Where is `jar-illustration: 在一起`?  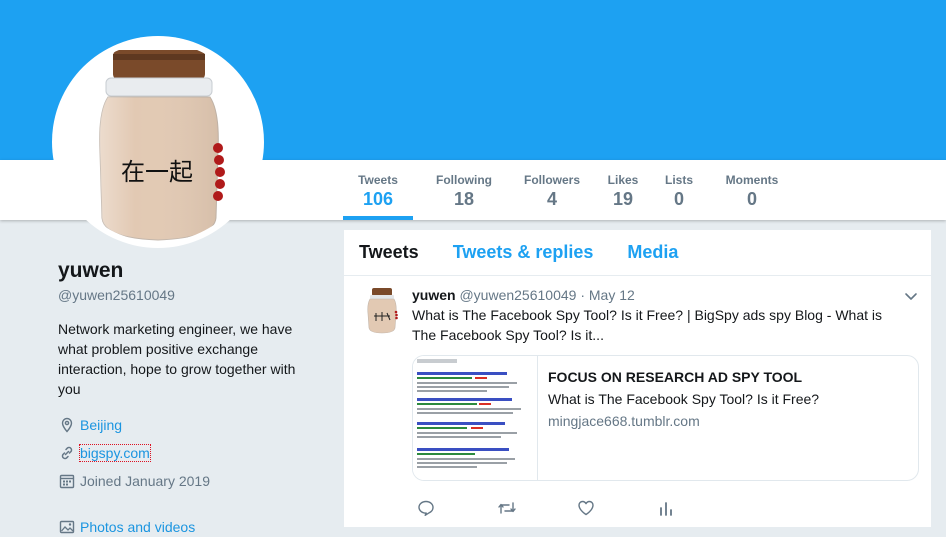 jar-illustration: 在一起 is located at coordinates (158, 142).